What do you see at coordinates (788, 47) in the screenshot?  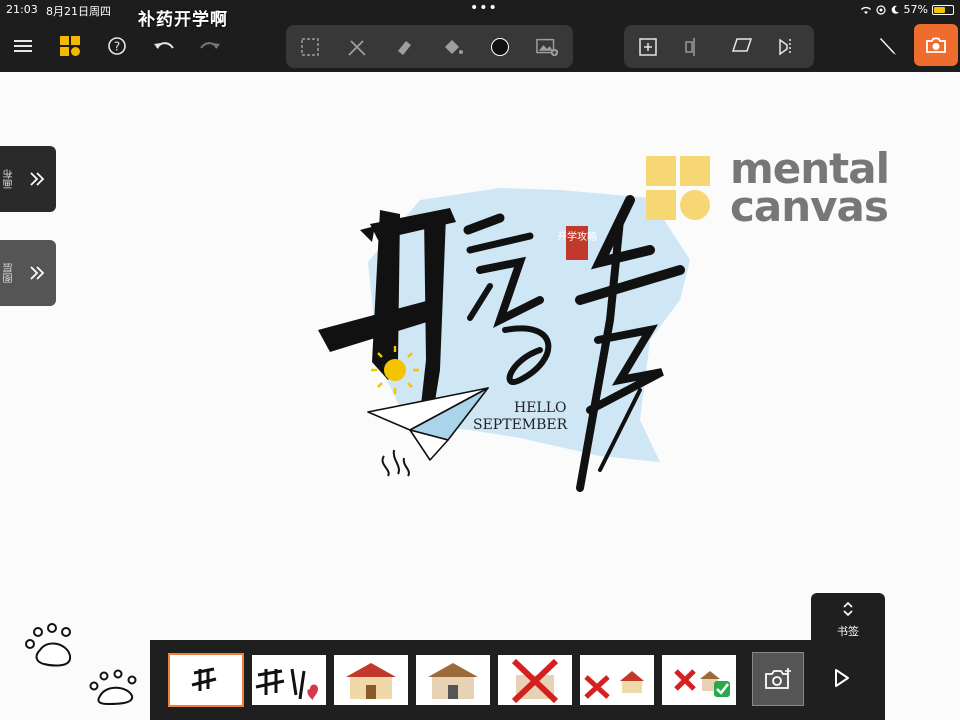 I see `mirror-icon` at bounding box center [788, 47].